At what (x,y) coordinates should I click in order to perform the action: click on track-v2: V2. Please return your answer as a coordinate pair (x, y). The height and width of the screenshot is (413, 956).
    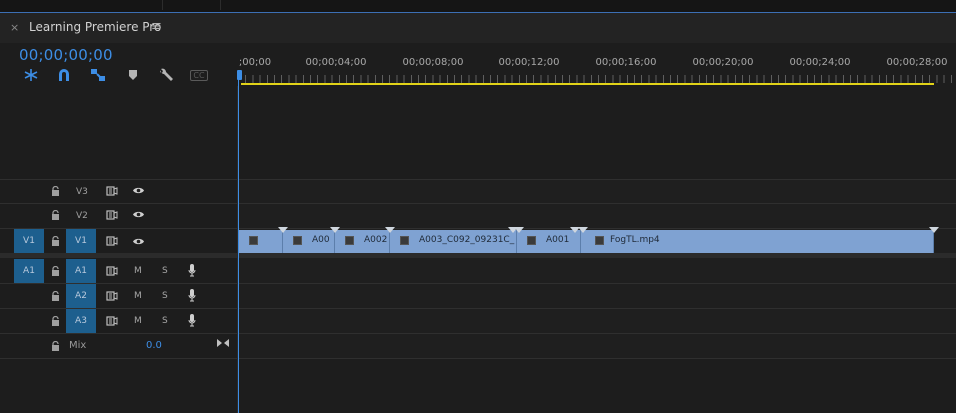
    Looking at the image, I should click on (478, 216).